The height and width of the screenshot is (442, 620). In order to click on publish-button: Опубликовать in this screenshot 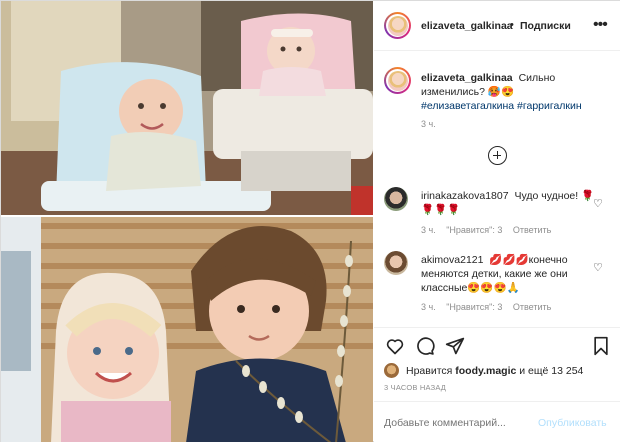, I will do `click(572, 423)`.